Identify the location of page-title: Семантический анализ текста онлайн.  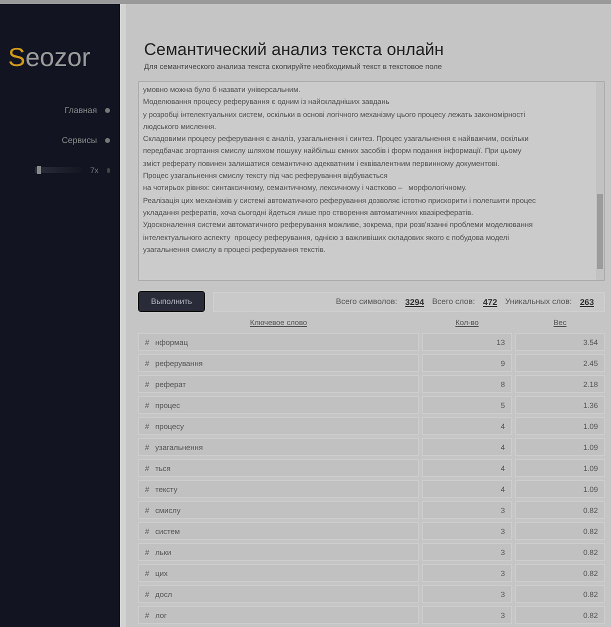
(294, 50).